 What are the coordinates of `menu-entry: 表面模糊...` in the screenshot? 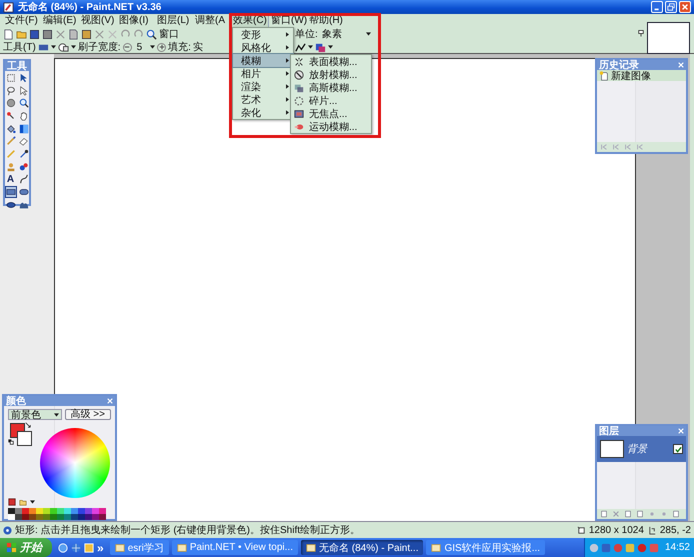 It's located at (331, 61).